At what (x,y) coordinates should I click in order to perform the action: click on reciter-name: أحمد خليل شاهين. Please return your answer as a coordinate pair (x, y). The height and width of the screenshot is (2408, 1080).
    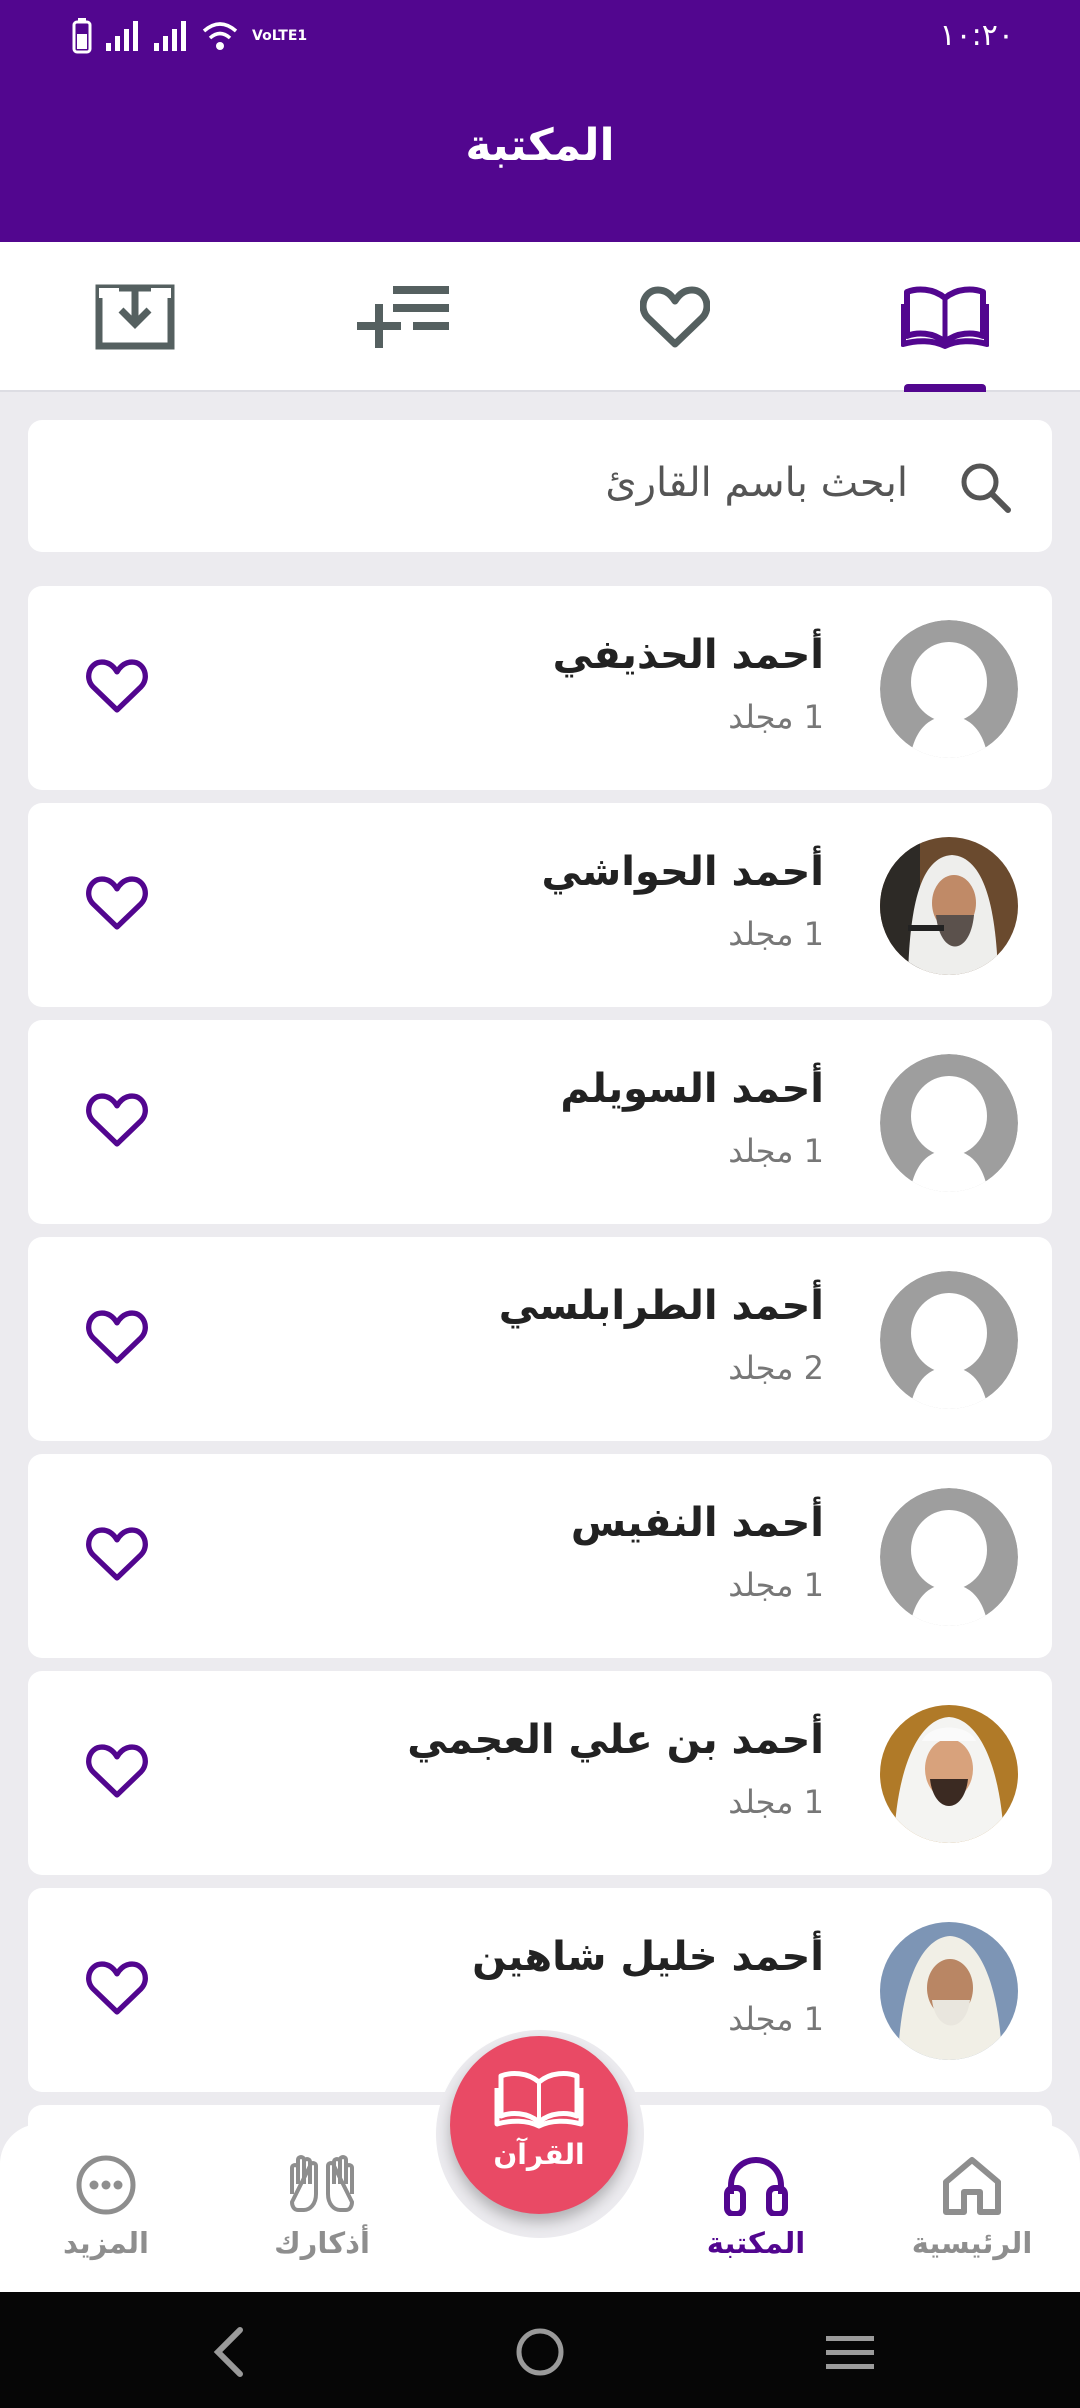
    Looking at the image, I should click on (648, 1957).